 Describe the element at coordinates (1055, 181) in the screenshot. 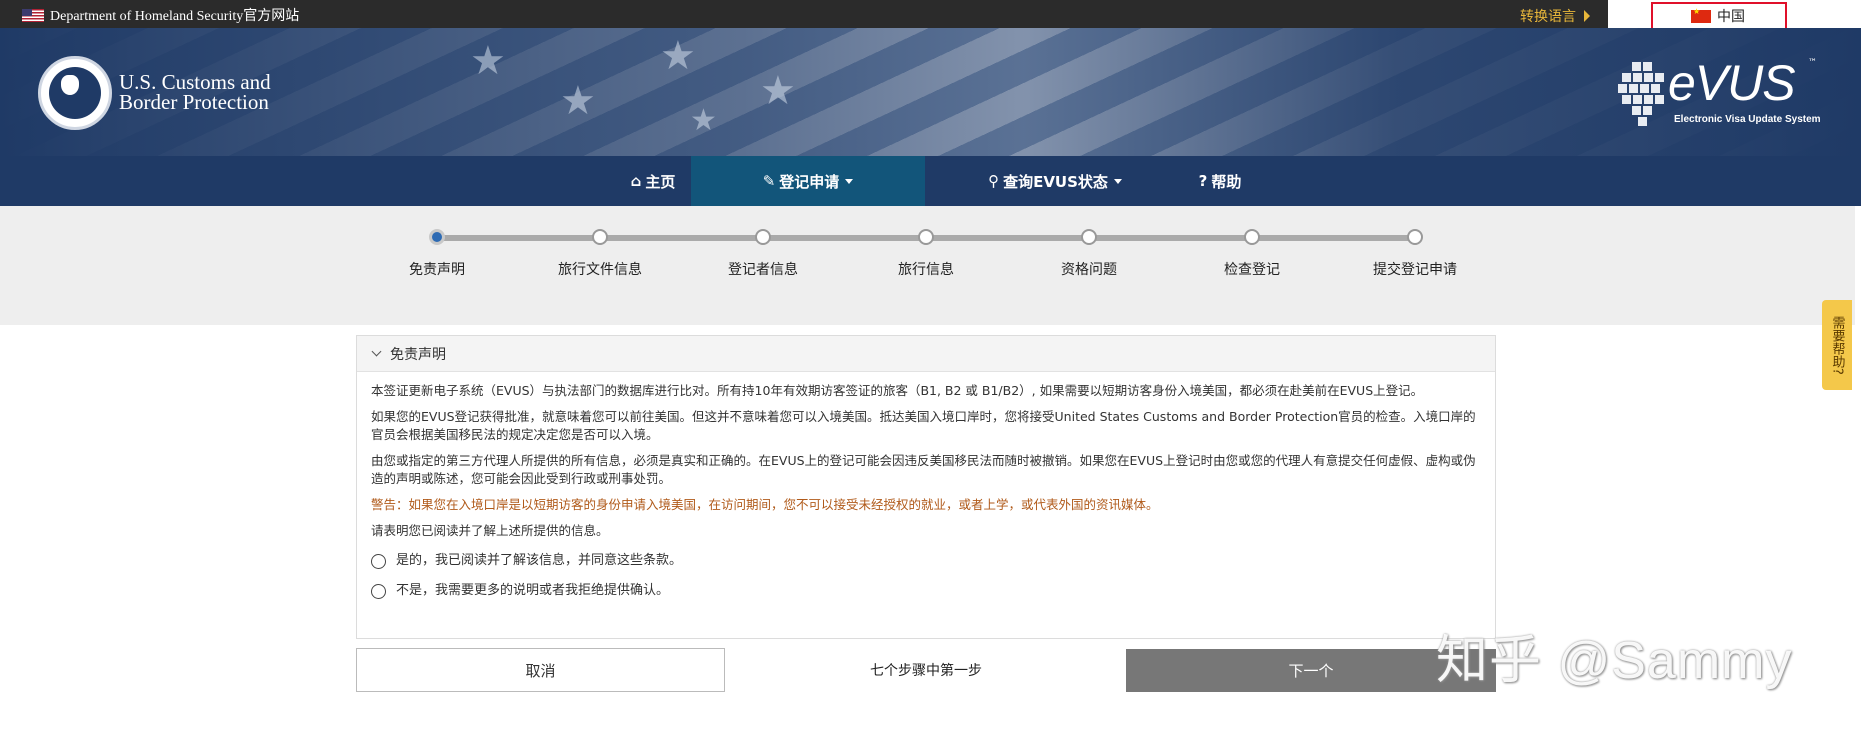

I see `nav-check-status: ⚲ 查询EVUS状态` at that location.